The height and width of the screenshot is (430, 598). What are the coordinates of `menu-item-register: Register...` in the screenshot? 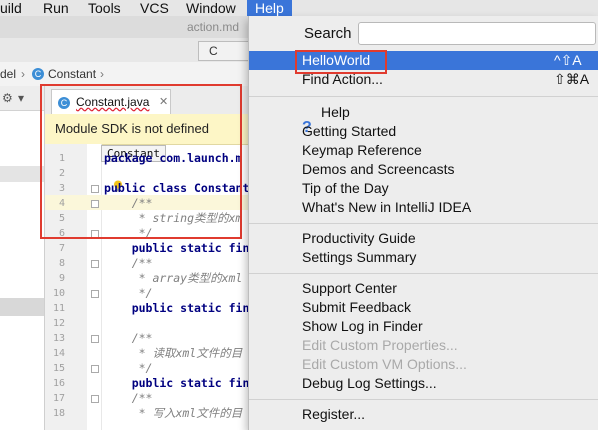 It's located at (333, 414).